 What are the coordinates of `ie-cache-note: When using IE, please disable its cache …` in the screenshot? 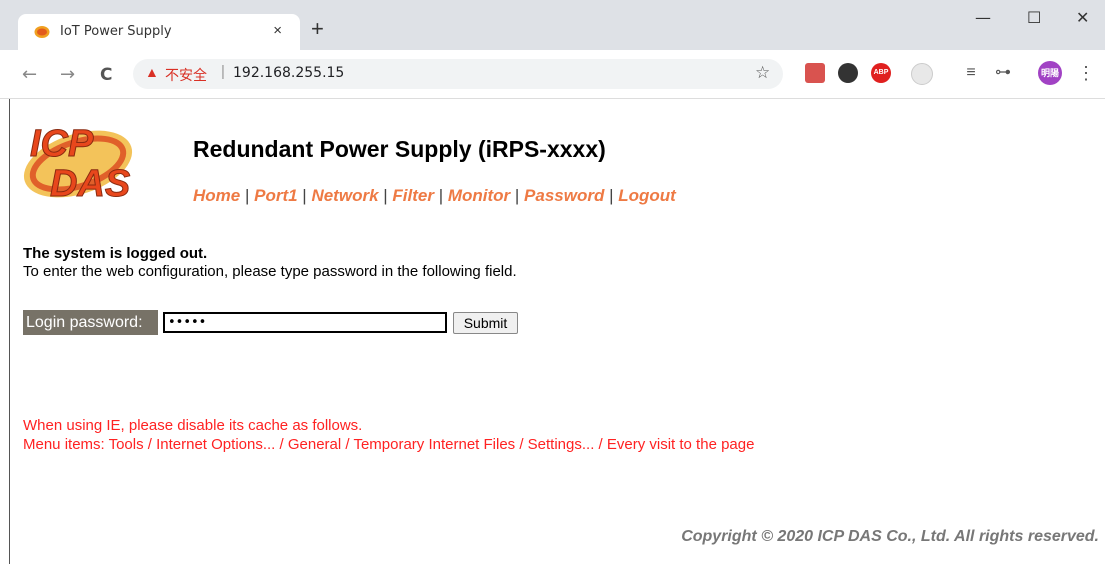 It's located at (388, 435).